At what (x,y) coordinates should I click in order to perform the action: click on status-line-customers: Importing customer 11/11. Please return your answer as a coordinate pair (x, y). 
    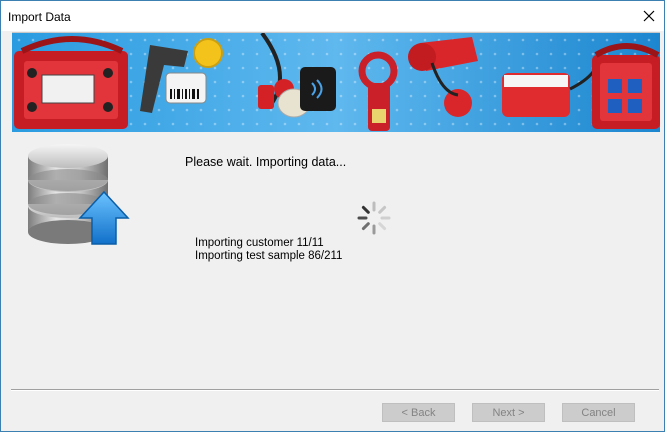
    Looking at the image, I should click on (259, 243).